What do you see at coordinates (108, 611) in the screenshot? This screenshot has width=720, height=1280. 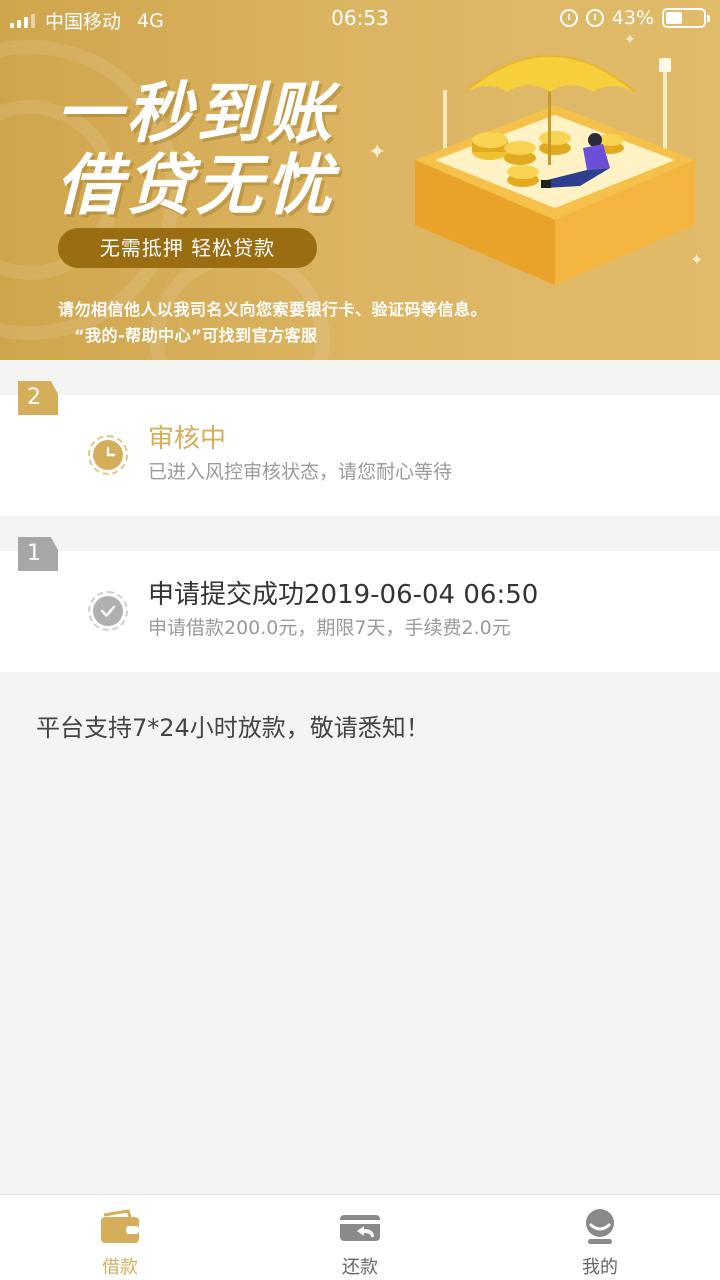 I see `check-icon` at bounding box center [108, 611].